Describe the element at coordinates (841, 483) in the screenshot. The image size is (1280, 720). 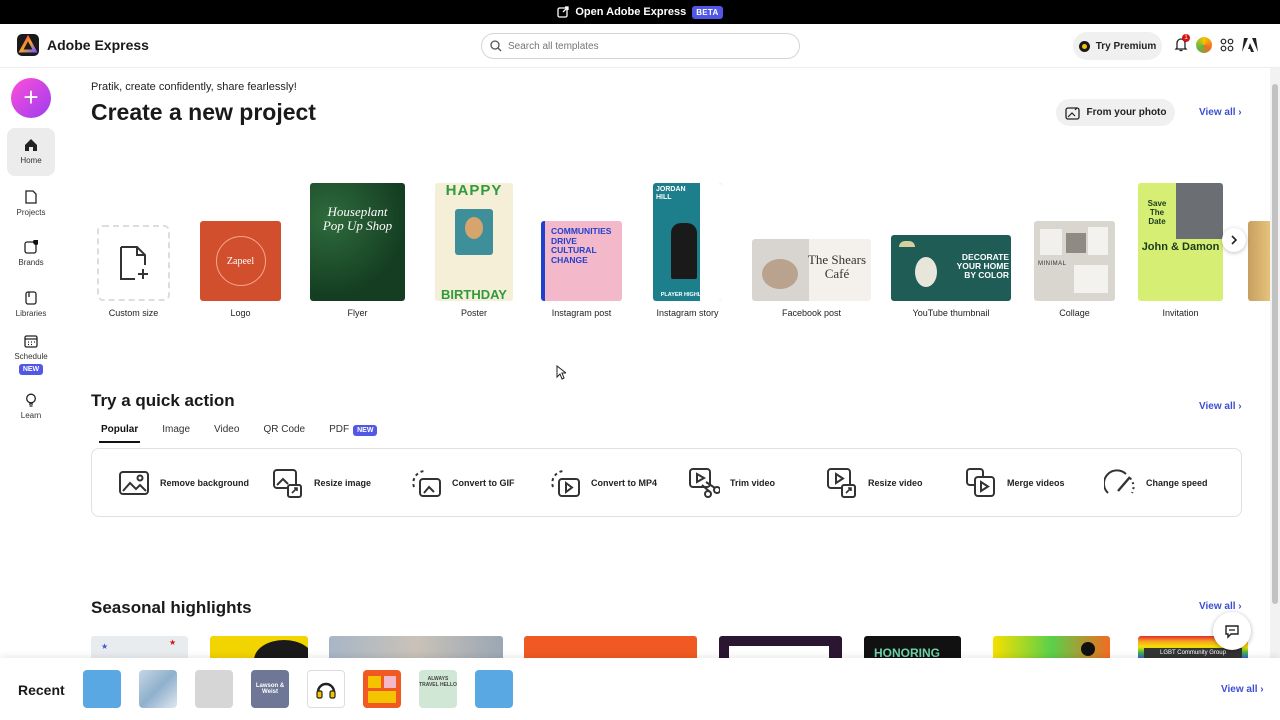
I see `resize-video-icon` at that location.